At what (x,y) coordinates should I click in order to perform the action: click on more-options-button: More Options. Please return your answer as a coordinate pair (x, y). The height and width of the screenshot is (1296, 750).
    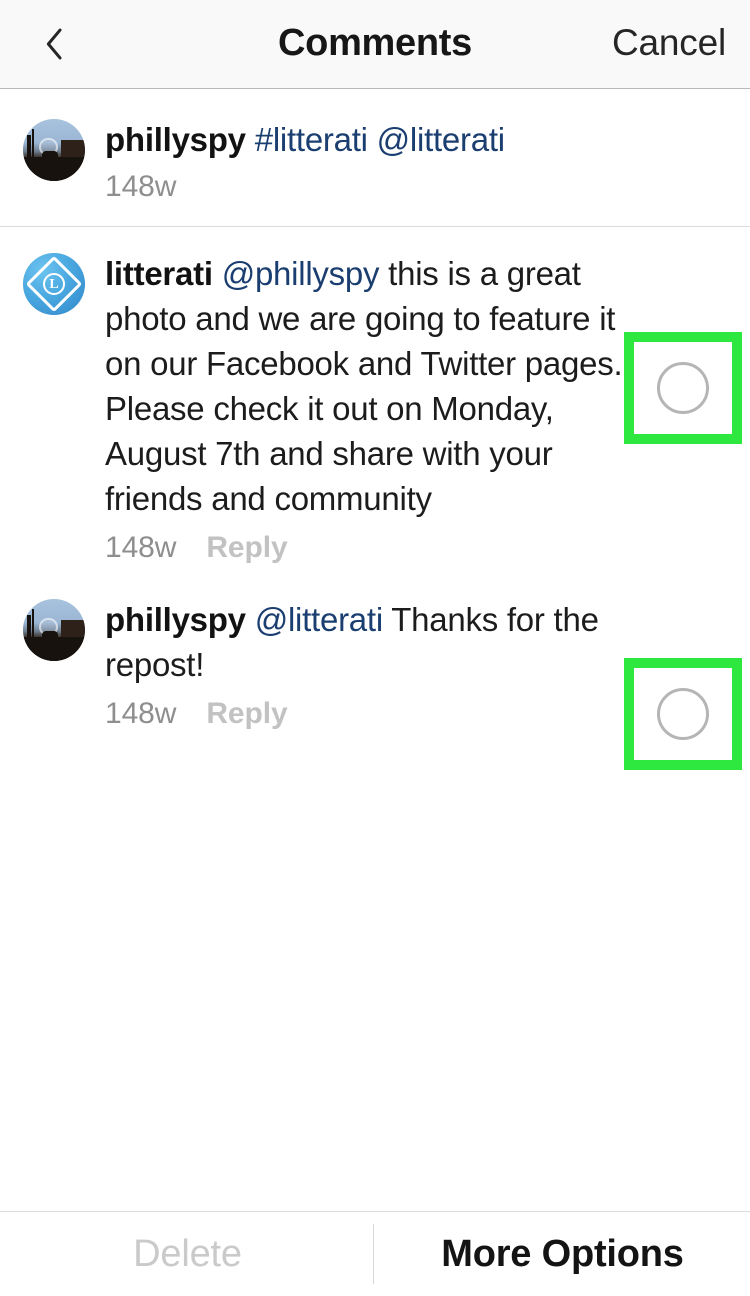
    Looking at the image, I should click on (562, 1254).